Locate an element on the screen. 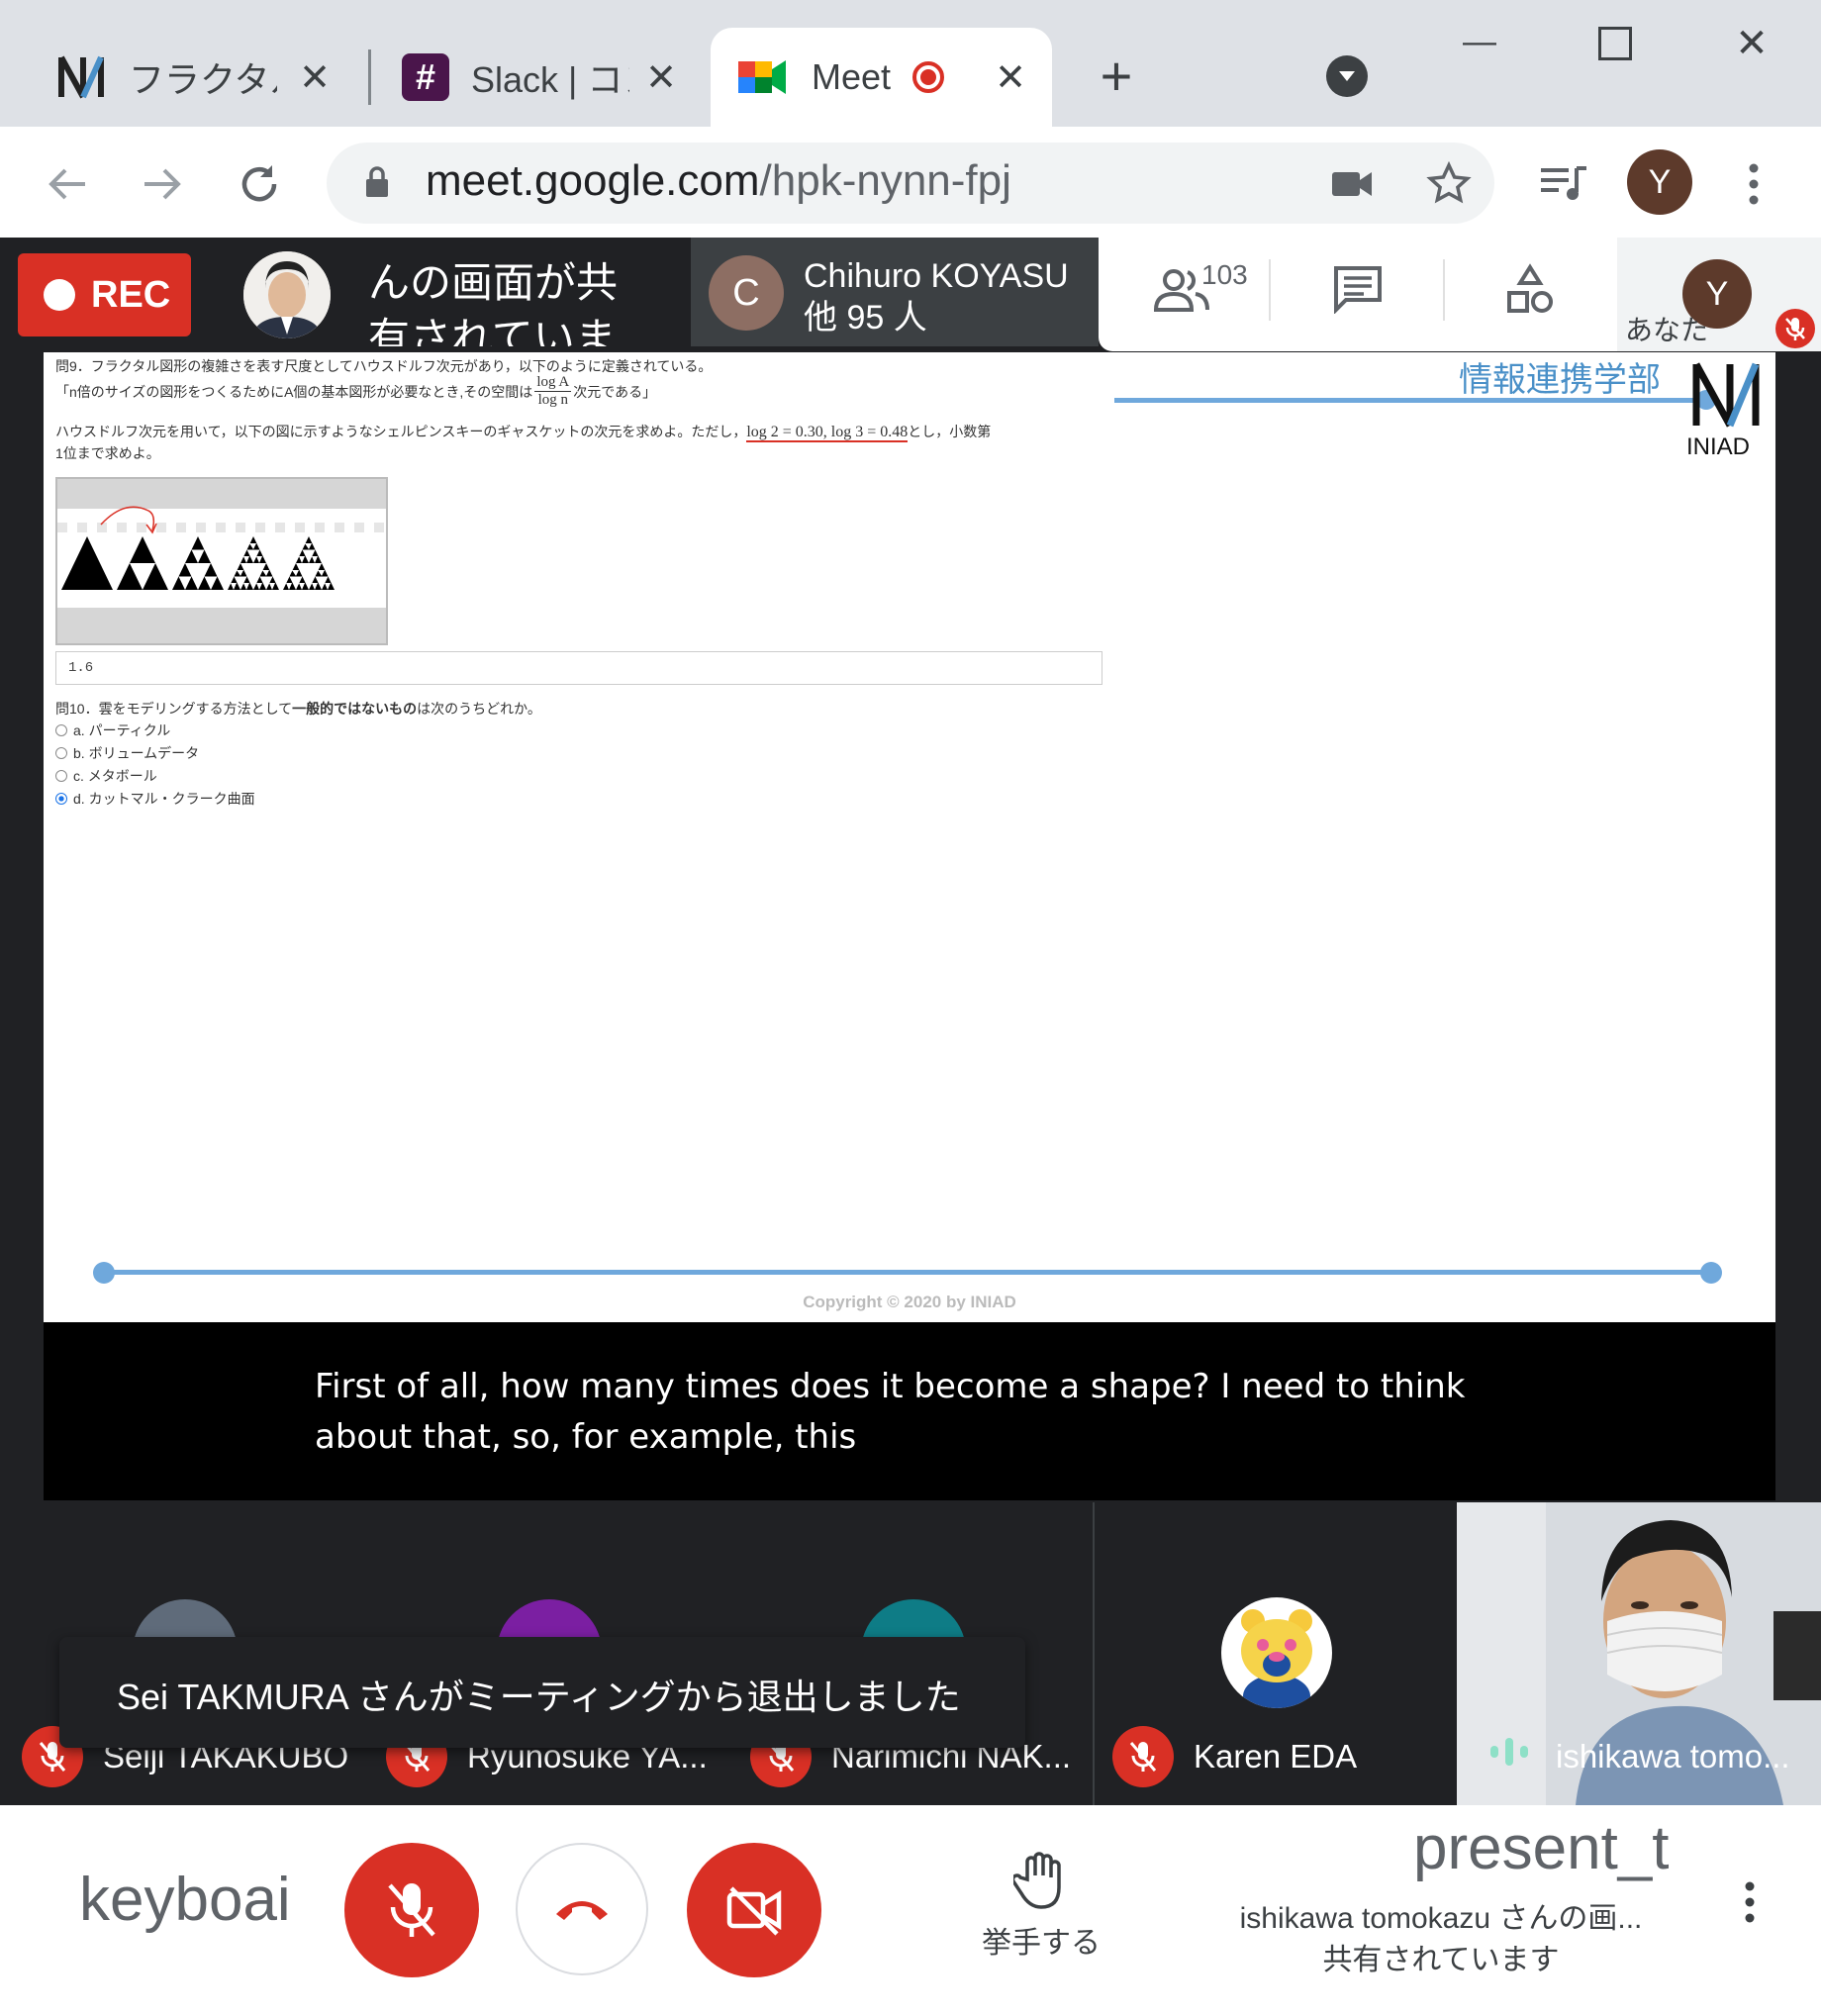 Image resolution: width=1821 pixels, height=2016 pixels. maximize-button is located at coordinates (1615, 43).